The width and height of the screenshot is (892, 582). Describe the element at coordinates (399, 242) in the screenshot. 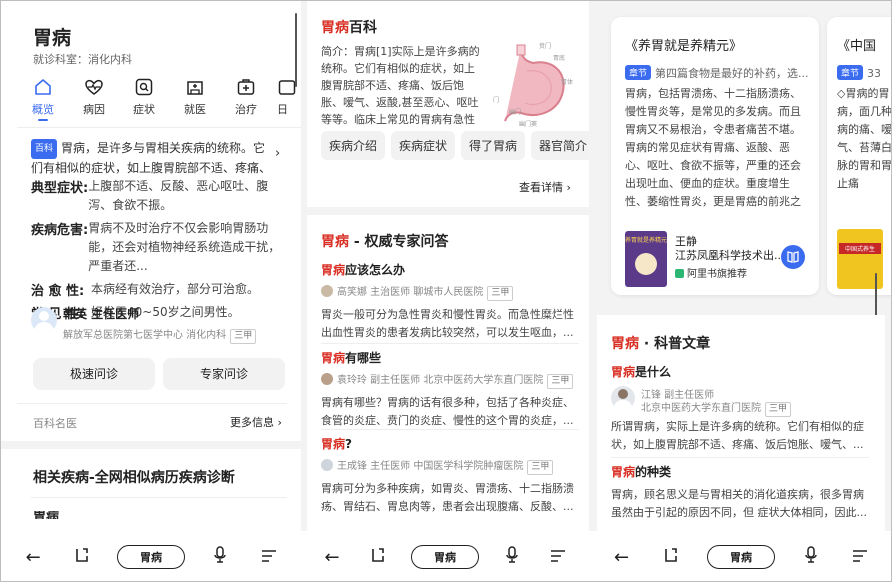

I see `title-rest: - 权威专家问答` at that location.